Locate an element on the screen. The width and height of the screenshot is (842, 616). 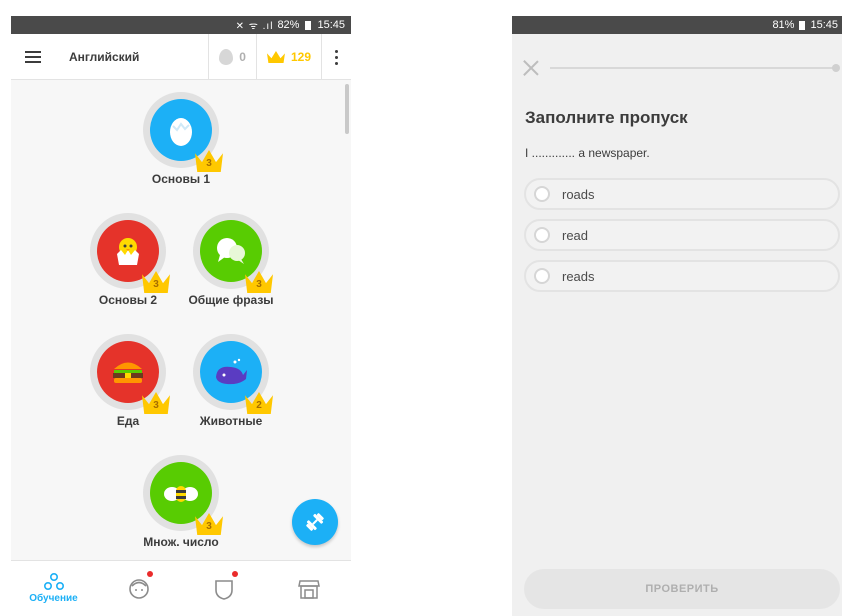
skill-common-phrases: 3 Общие фразы is located at coordinates (231, 260).